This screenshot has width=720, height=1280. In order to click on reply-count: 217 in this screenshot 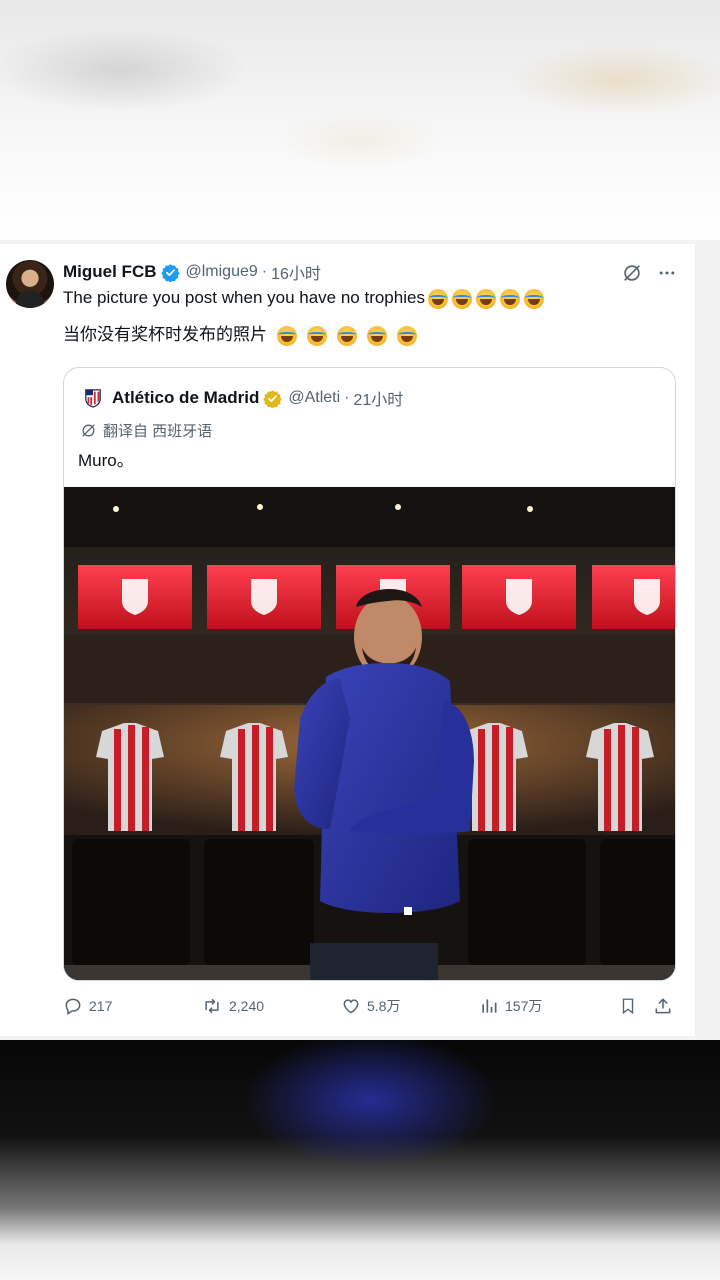, I will do `click(101, 1006)`.